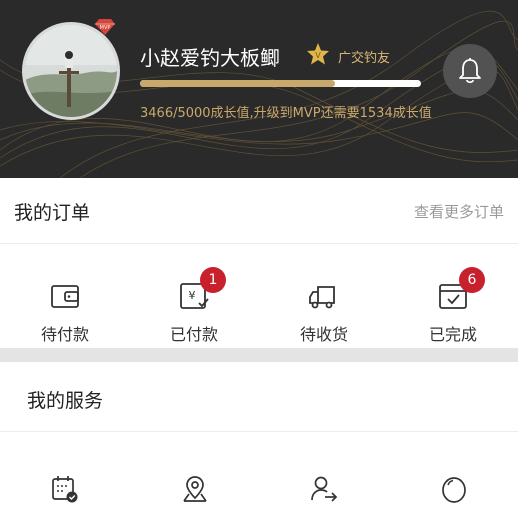 Image resolution: width=518 pixels, height=519 pixels. What do you see at coordinates (459, 211) in the screenshot?
I see `view-more-orders-link: 查看更多订单` at bounding box center [459, 211].